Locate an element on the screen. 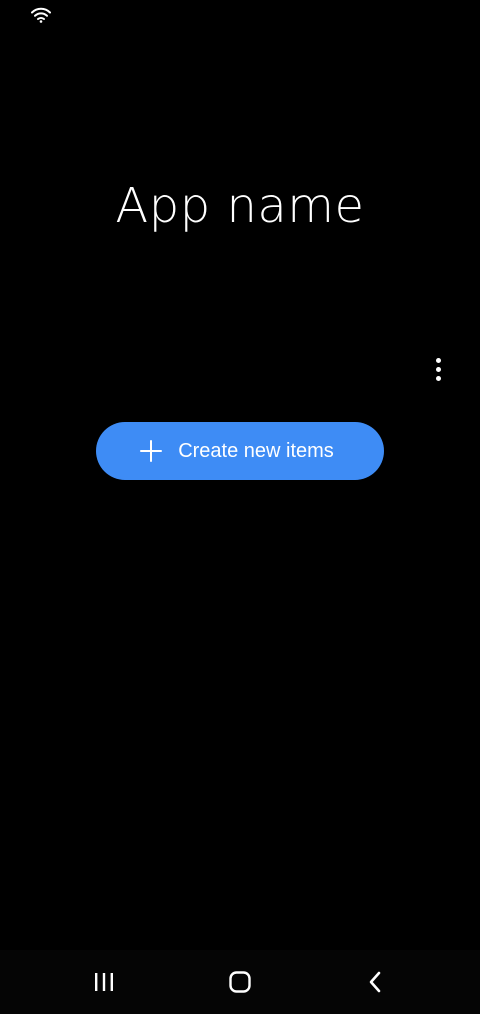  more-options-button is located at coordinates (438, 369).